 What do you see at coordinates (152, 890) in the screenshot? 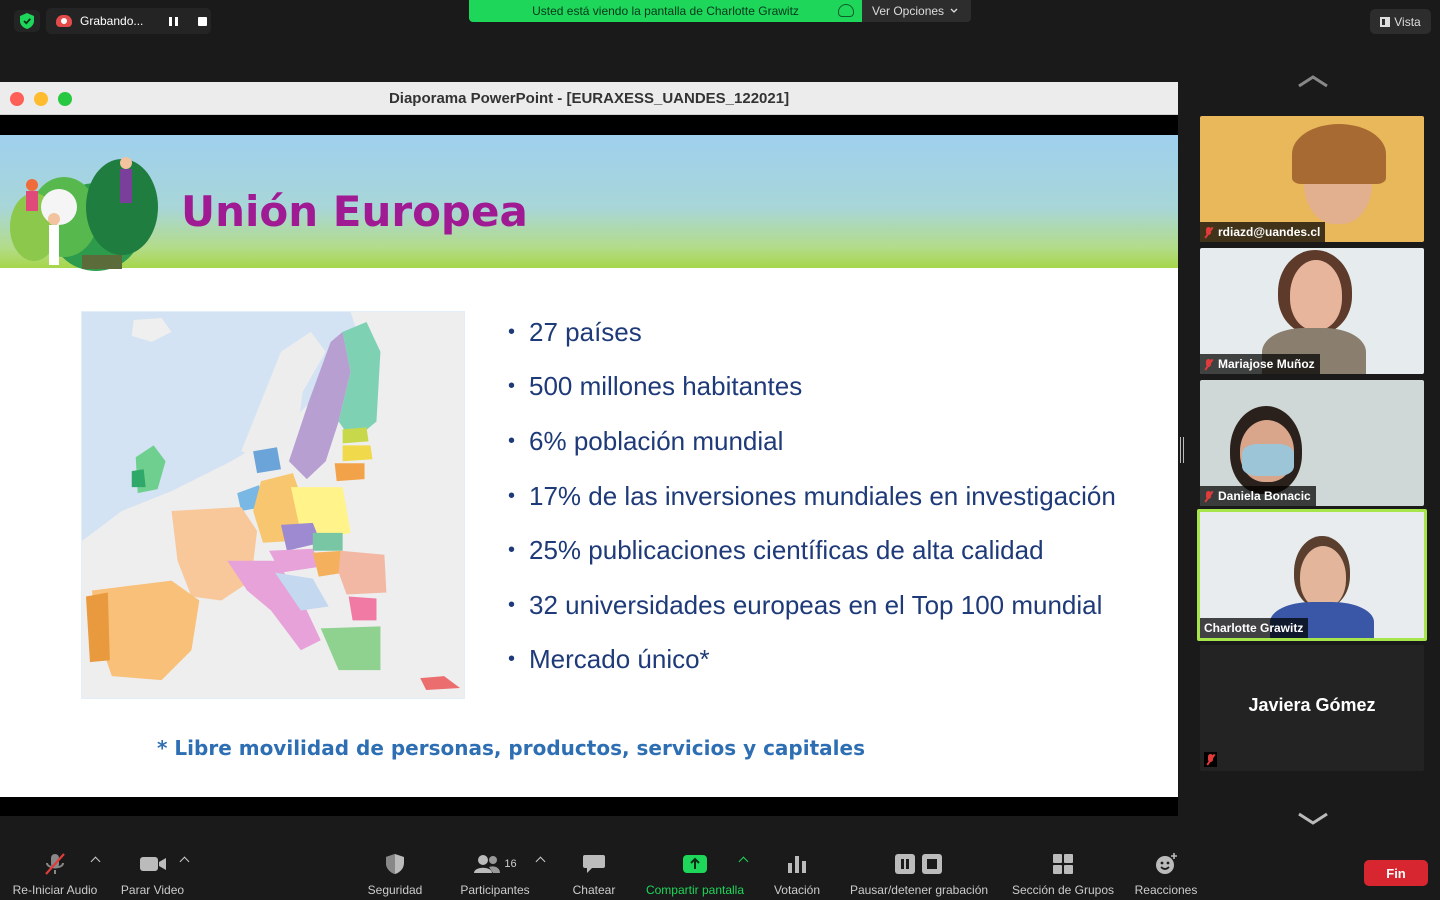
I see `video-label: Parar Video` at bounding box center [152, 890].